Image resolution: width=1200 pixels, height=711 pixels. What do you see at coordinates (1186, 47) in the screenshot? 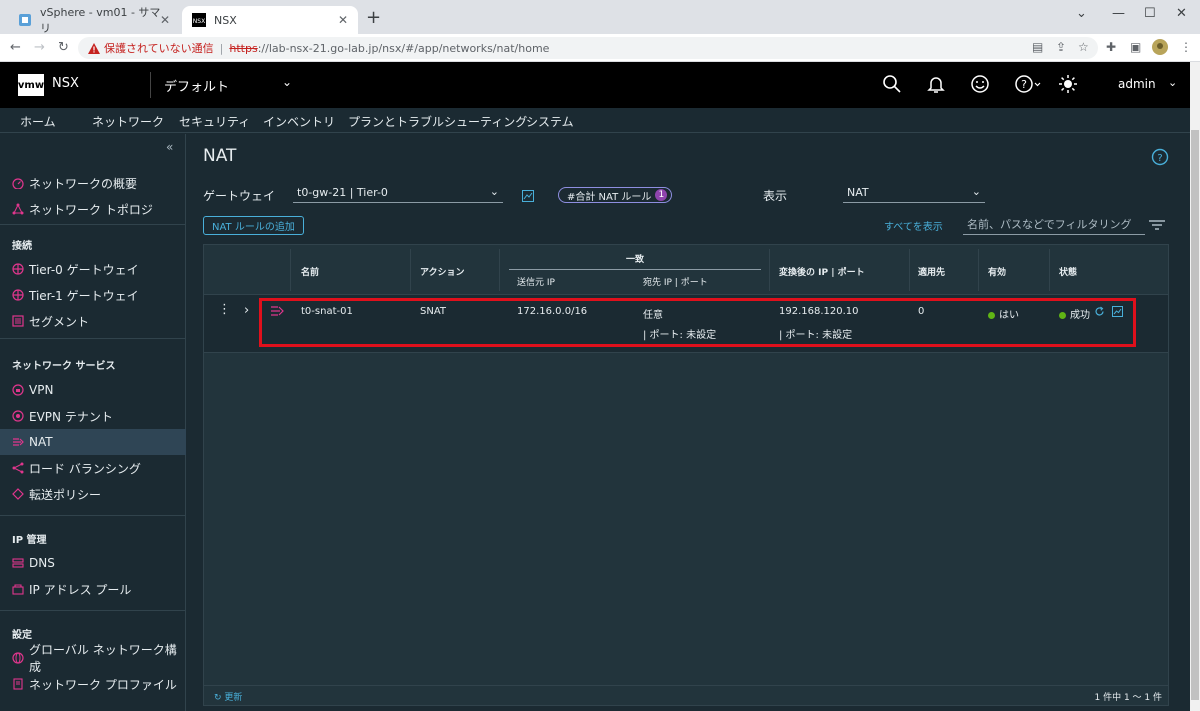
I see `menu-icon: ⋮` at bounding box center [1186, 47].